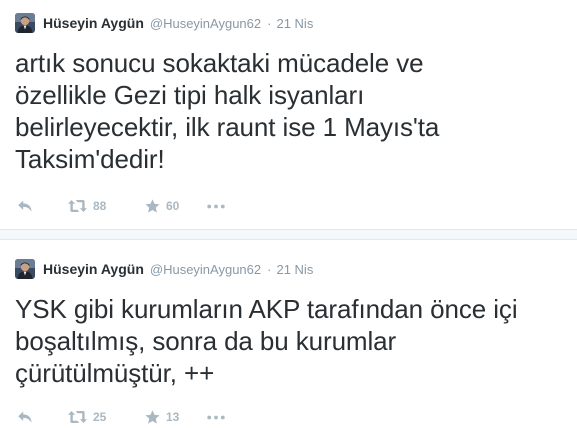  What do you see at coordinates (90, 159) in the screenshot?
I see `tweet-text-line: Taksim'dedir!` at bounding box center [90, 159].